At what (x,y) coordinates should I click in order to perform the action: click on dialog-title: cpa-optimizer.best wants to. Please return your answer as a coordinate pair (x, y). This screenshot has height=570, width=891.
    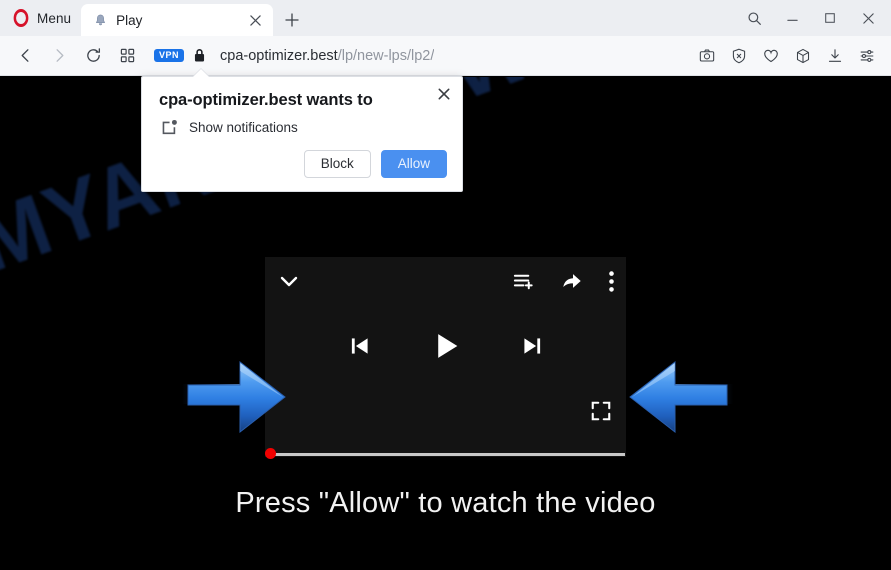
    Looking at the image, I should click on (266, 100).